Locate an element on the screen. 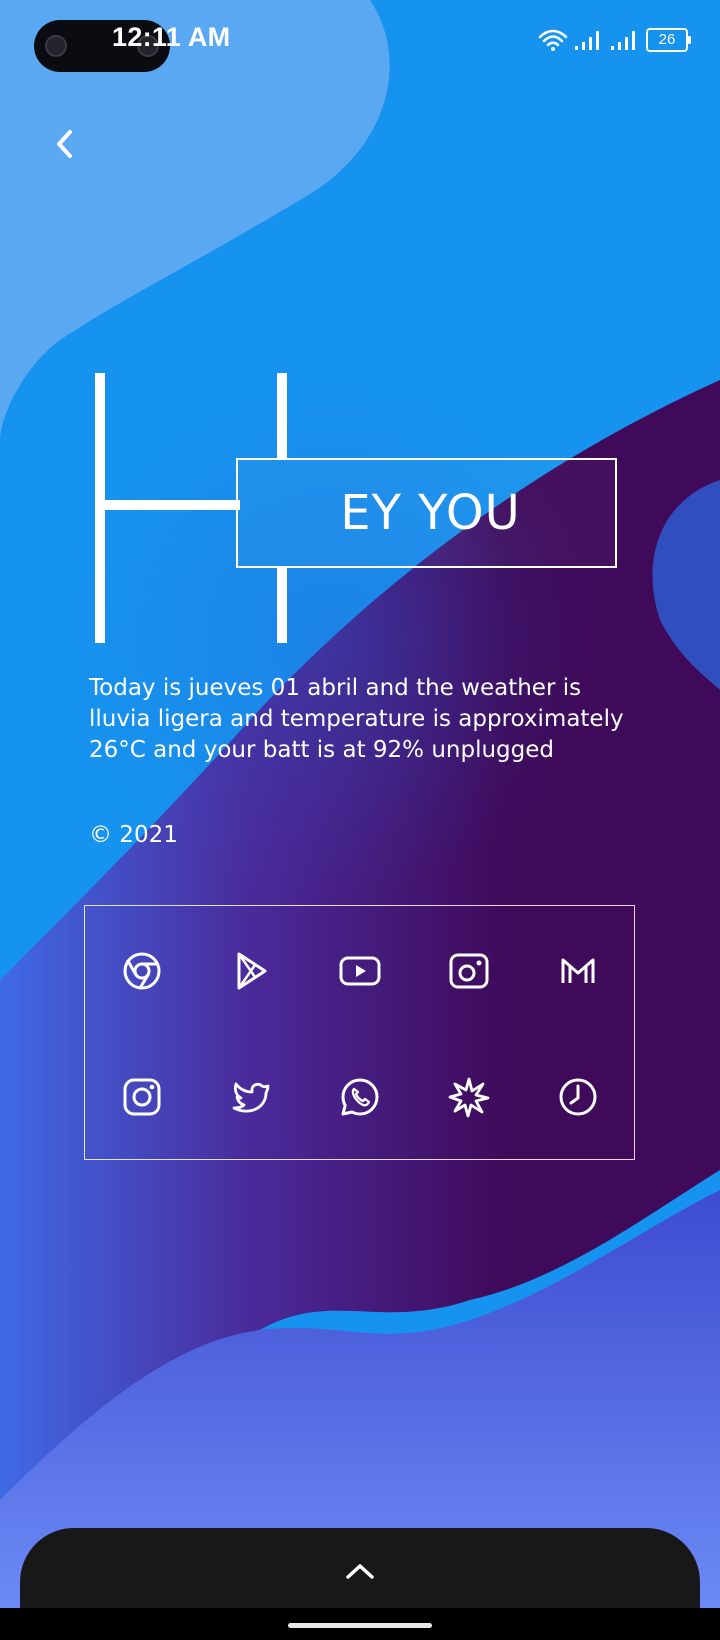  gmail-app-button is located at coordinates (578, 971).